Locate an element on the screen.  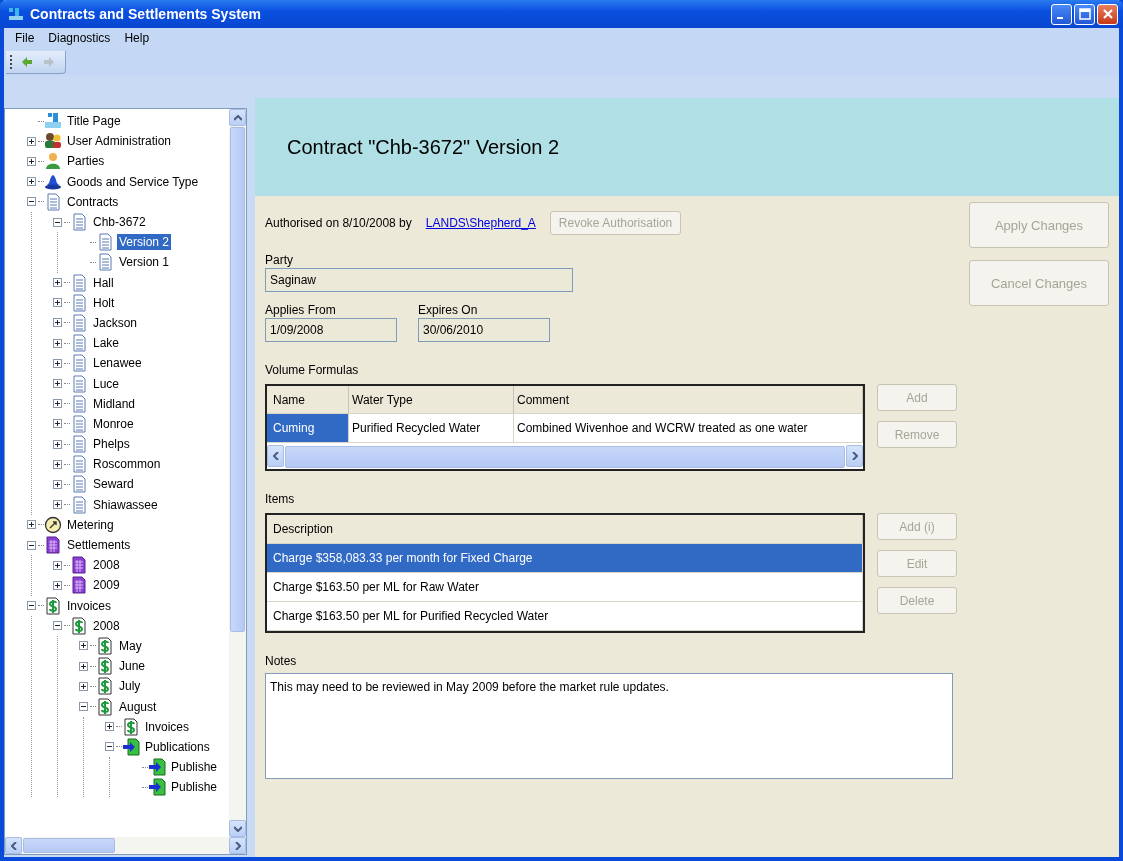
minimize-button is located at coordinates (1061, 14).